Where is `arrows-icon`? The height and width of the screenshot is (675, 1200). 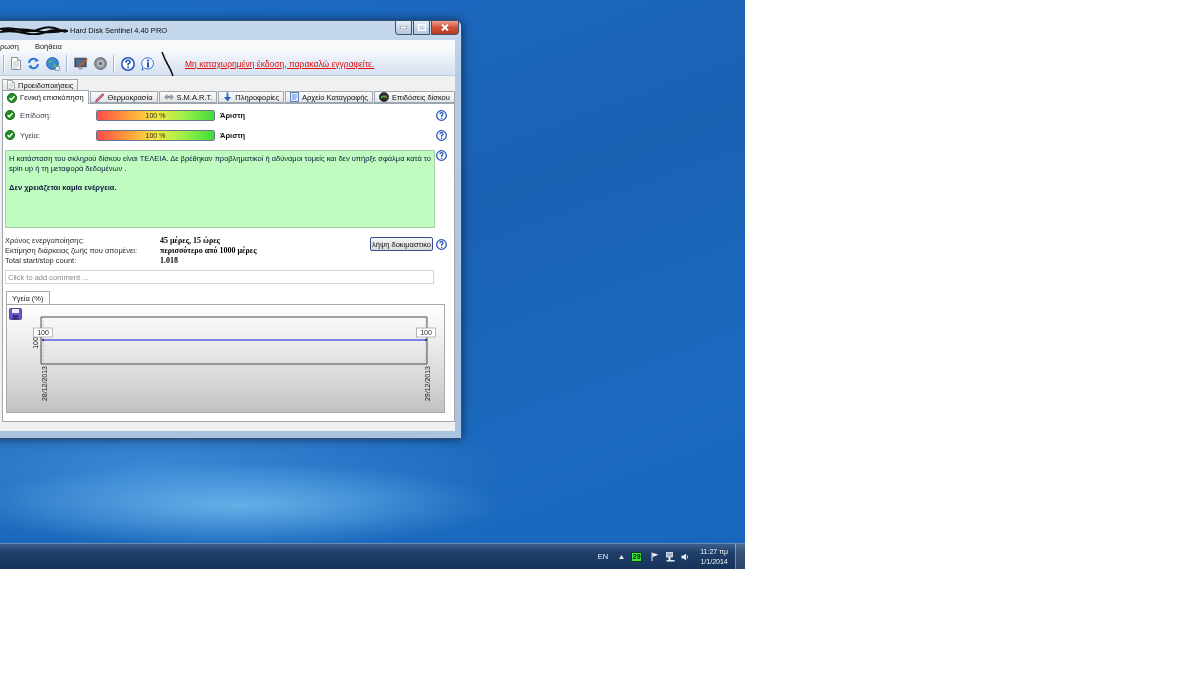
arrows-icon is located at coordinates (168, 97).